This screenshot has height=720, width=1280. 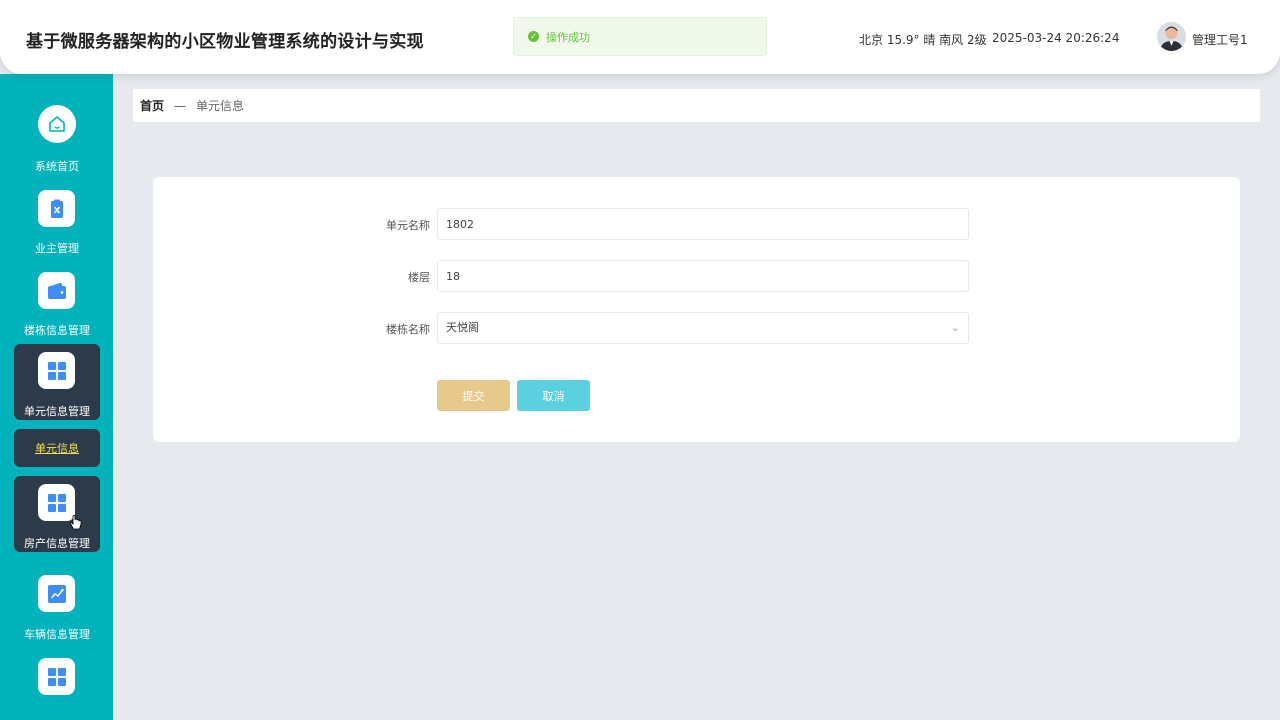 I want to click on weather-info: 北京 15.9° 晴 南风 2级, so click(x=923, y=40).